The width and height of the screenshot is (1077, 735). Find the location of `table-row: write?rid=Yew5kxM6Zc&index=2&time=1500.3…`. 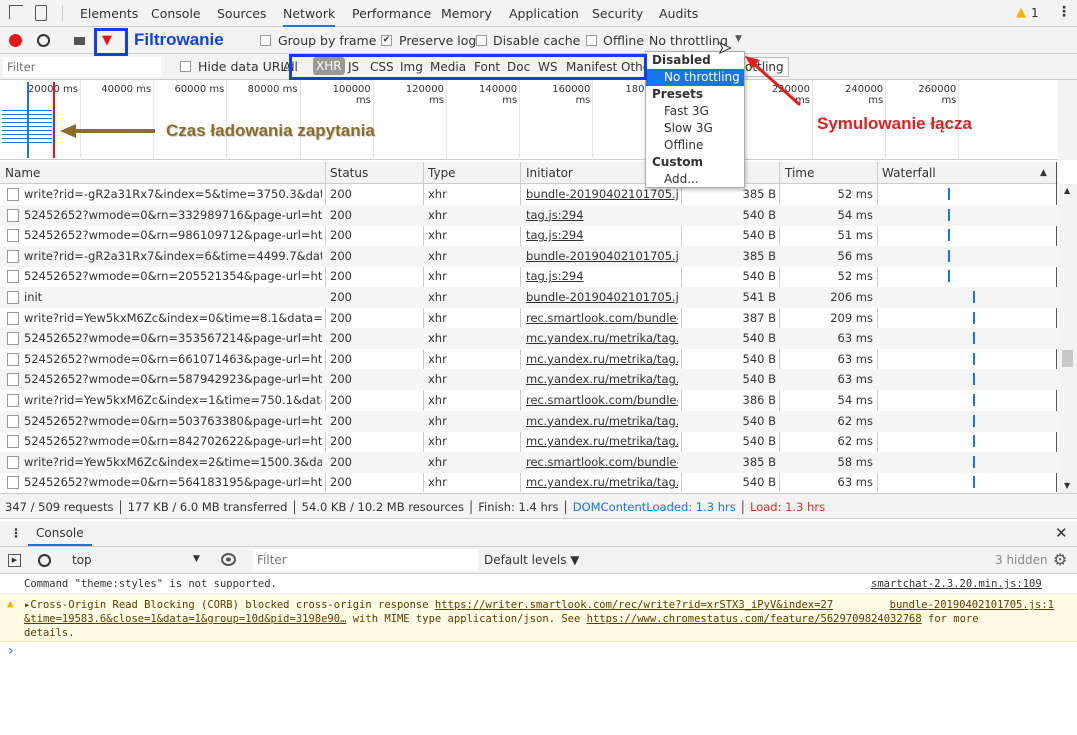

table-row: write?rid=Yew5kxM6Zc&index=2&time=1500.3… is located at coordinates (529, 462).